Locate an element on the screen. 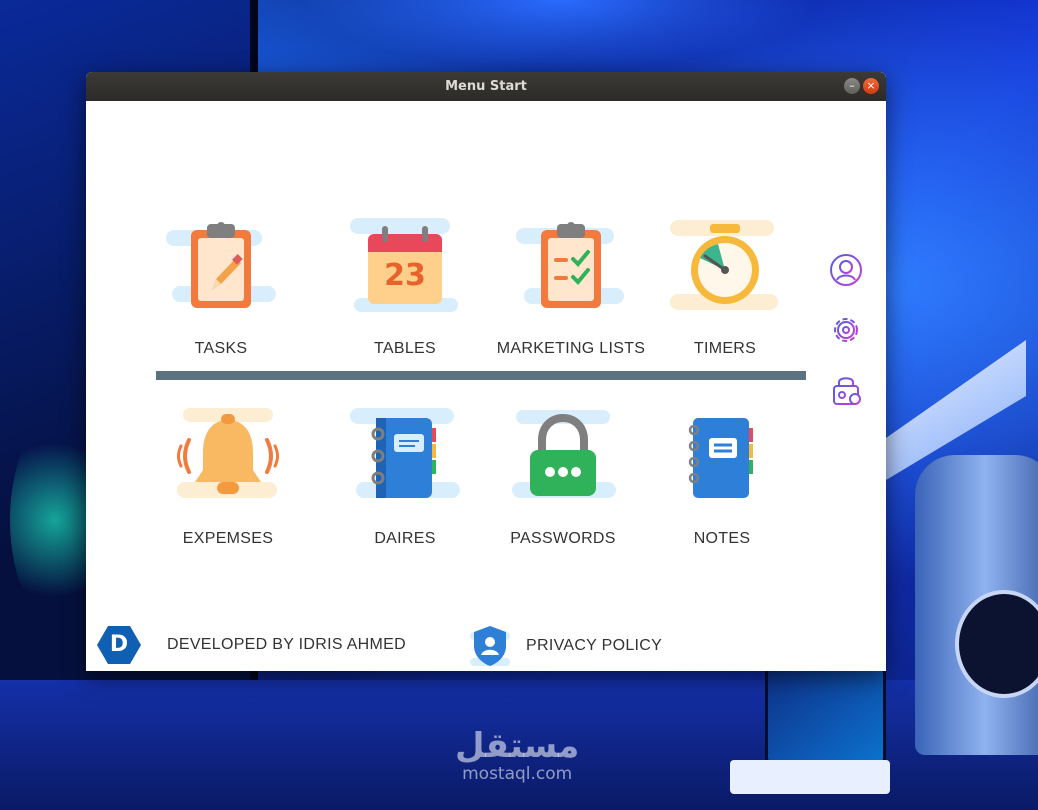 The height and width of the screenshot is (810, 1038). menu-item-label: TIMERS is located at coordinates (725, 348).